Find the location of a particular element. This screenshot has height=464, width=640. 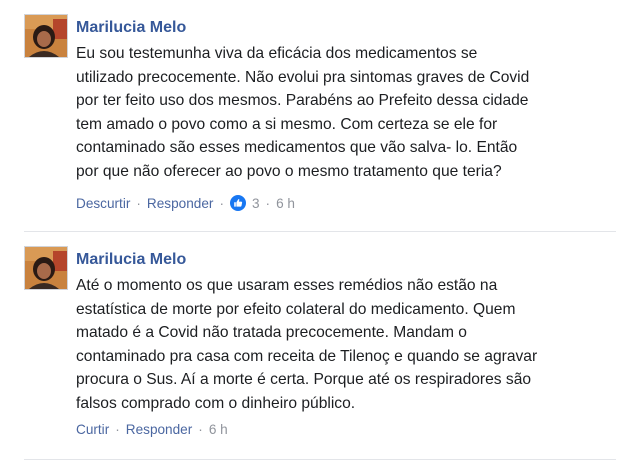

like-button: Curtir is located at coordinates (92, 429).